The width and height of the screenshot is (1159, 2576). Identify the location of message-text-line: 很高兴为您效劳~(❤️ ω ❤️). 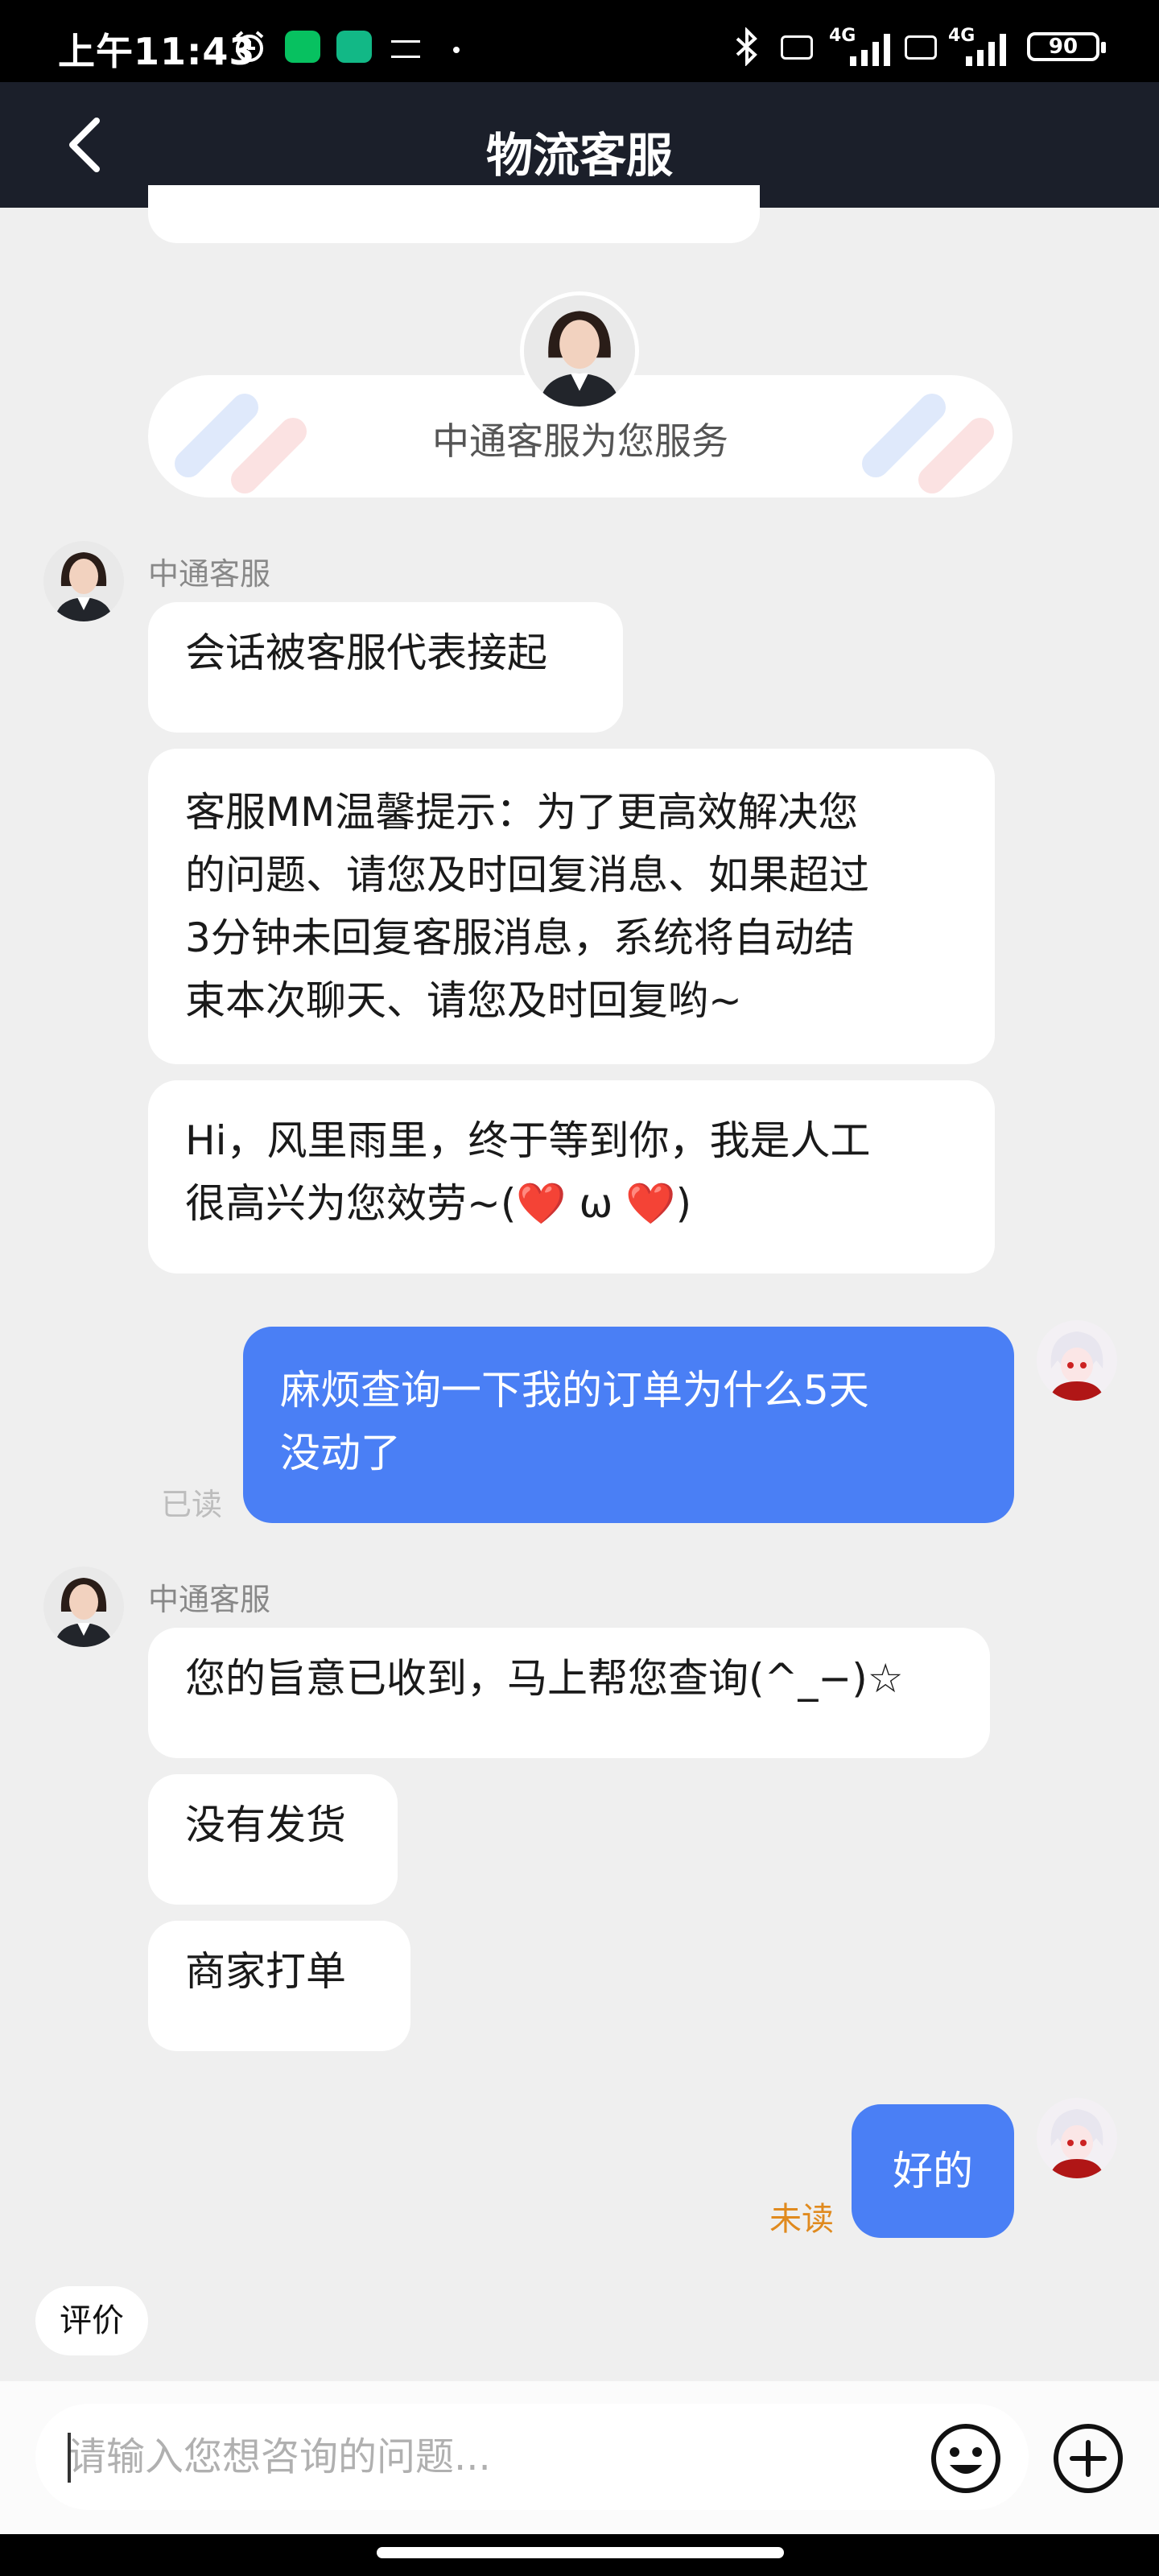
(439, 1203).